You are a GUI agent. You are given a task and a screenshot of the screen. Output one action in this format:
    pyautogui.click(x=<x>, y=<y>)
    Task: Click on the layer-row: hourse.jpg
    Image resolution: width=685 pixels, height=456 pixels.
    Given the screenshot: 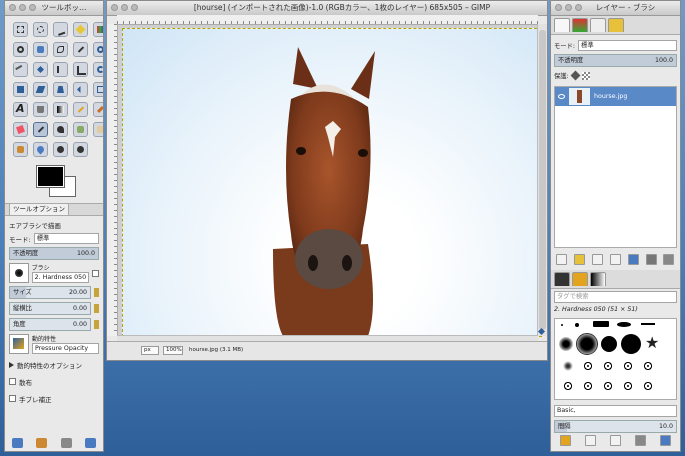 What is the action you would take?
    pyautogui.click(x=615, y=96)
    